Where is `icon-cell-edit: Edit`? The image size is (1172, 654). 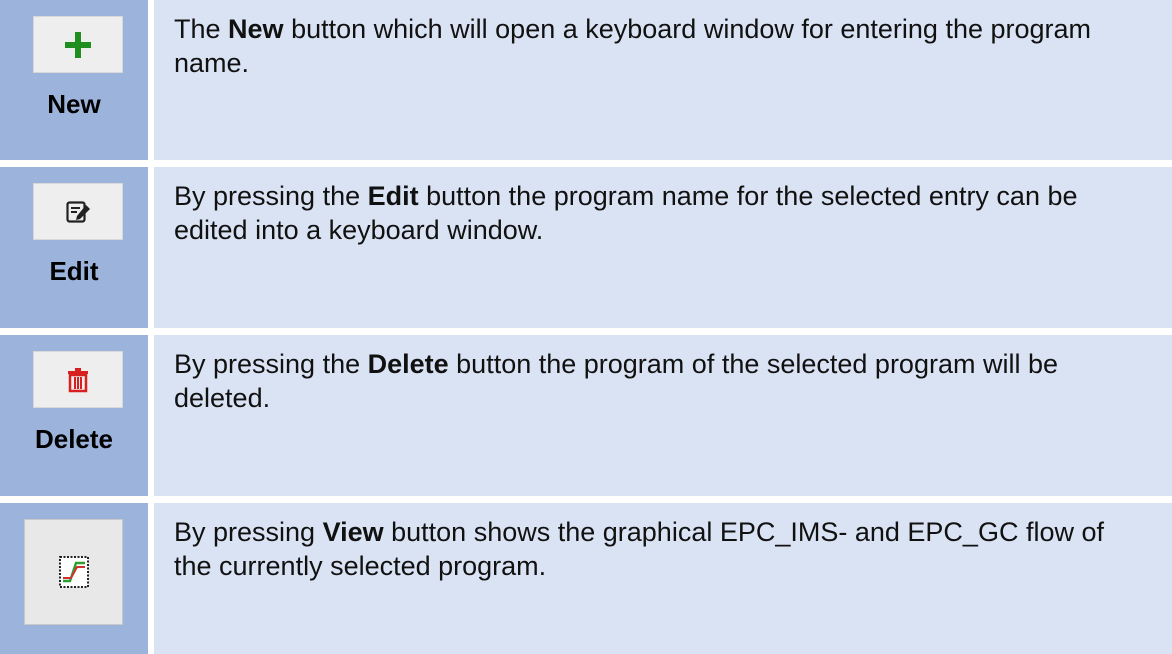 icon-cell-edit: Edit is located at coordinates (74, 247).